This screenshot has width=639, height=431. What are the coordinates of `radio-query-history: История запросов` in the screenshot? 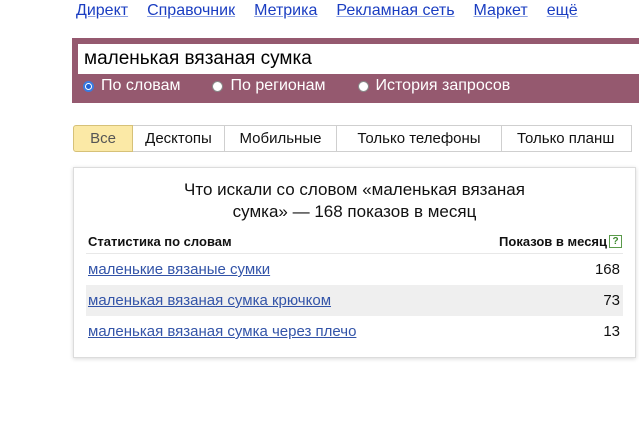 It's located at (434, 86).